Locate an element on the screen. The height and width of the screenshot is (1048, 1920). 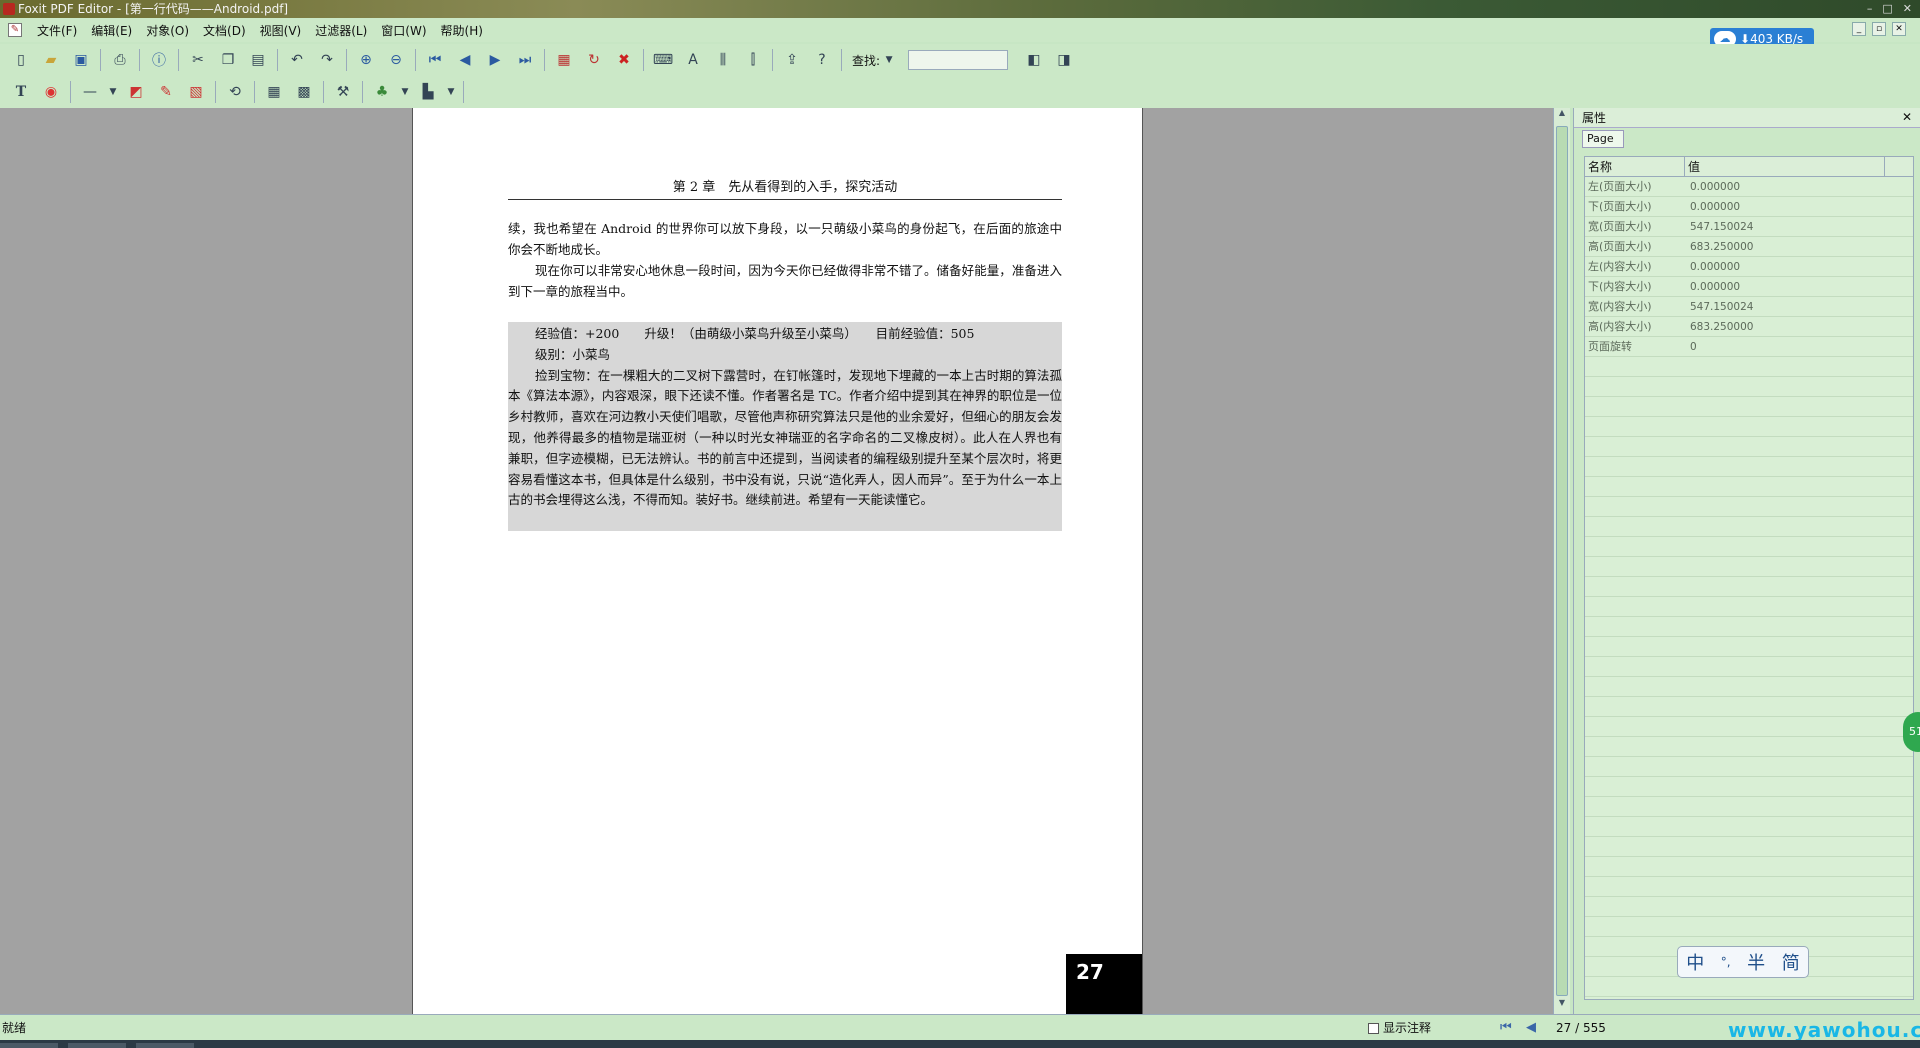
tab-page: Page is located at coordinates (1603, 139).